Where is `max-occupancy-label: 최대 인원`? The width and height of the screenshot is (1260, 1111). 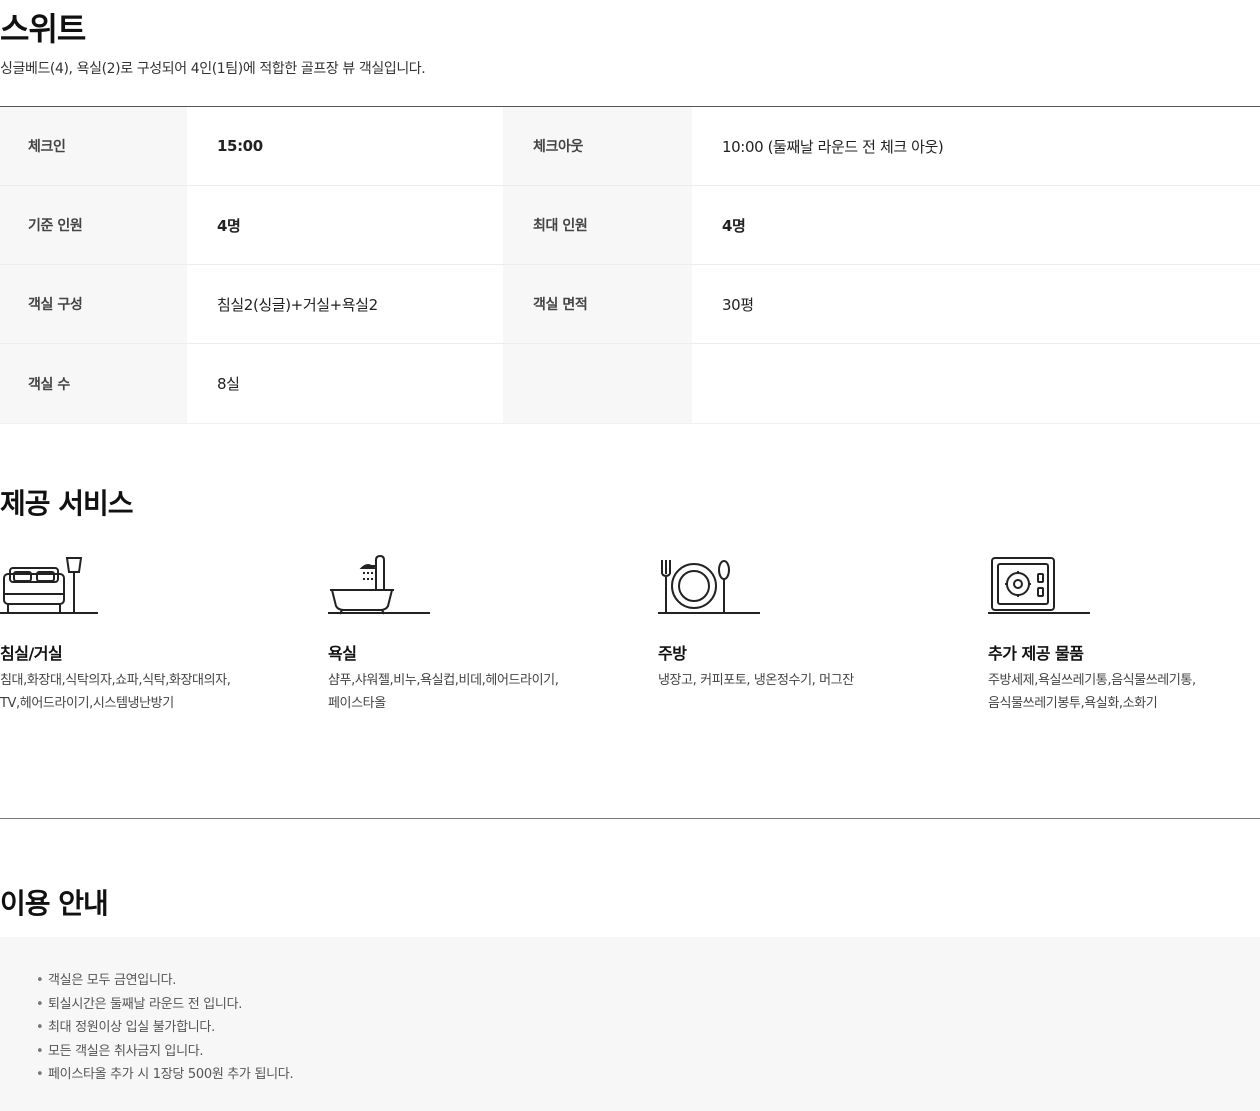 max-occupancy-label: 최대 인원 is located at coordinates (597, 225).